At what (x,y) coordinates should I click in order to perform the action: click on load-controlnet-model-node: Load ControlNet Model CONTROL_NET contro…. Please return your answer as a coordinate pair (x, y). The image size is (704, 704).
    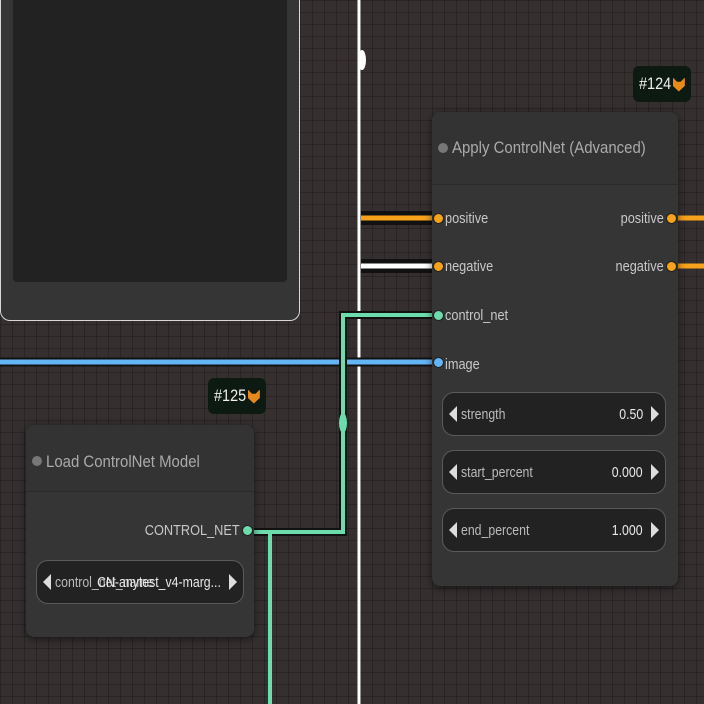
    Looking at the image, I should click on (140, 531).